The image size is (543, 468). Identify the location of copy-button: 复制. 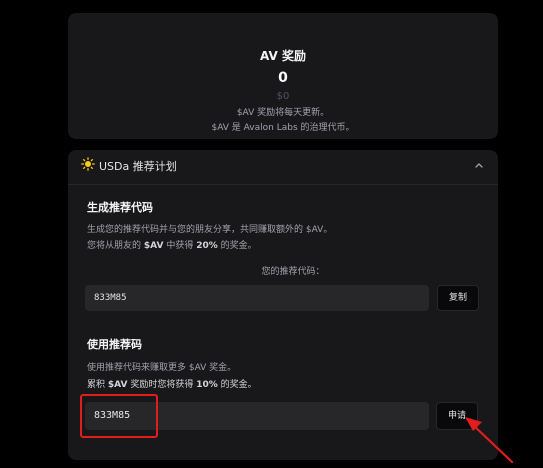
(458, 298).